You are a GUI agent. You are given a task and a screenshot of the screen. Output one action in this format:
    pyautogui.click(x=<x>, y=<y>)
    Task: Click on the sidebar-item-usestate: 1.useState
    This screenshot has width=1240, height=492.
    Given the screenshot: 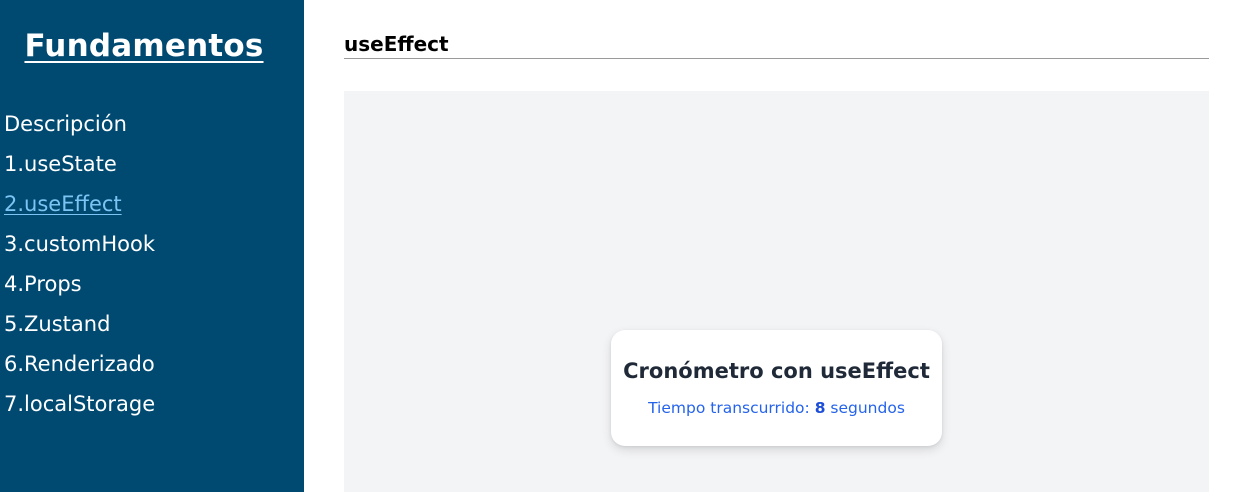 What is the action you would take?
    pyautogui.click(x=79, y=166)
    